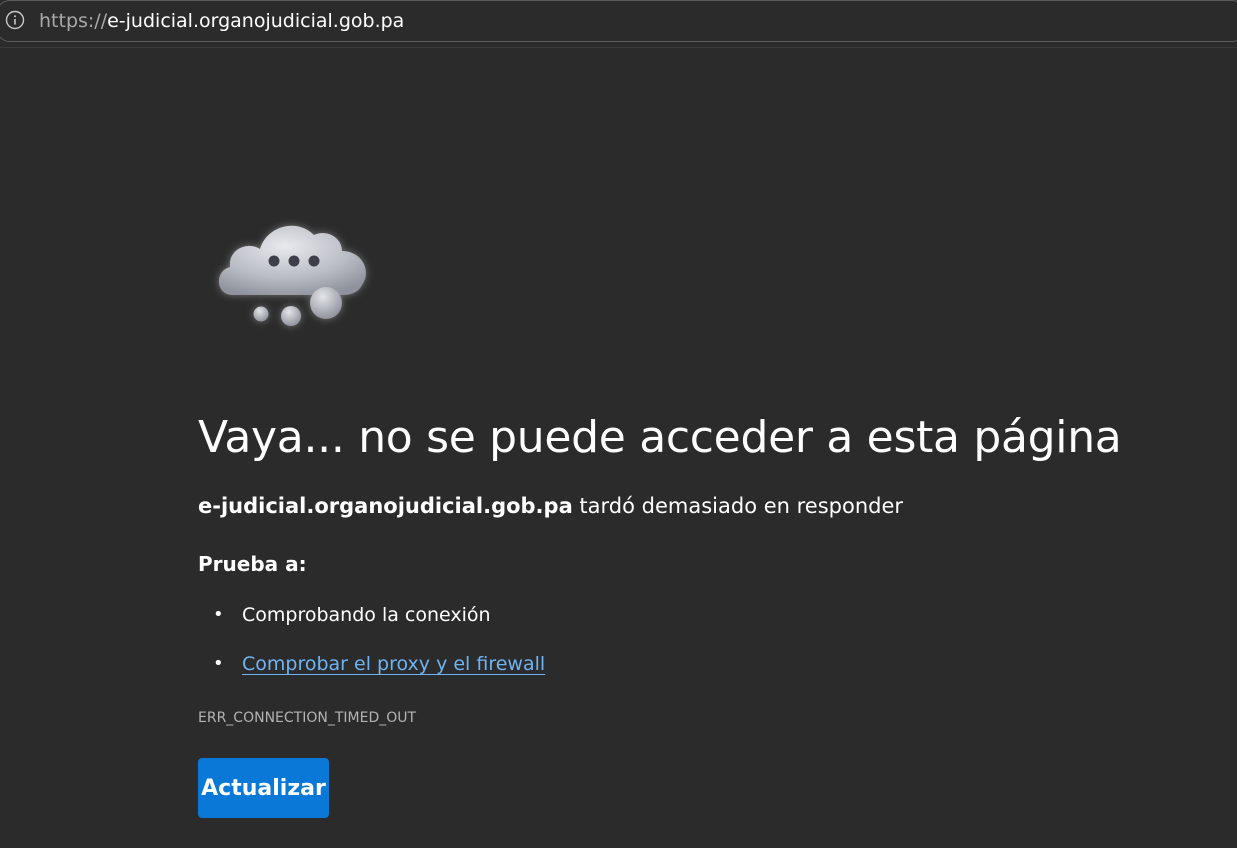 This screenshot has width=1237, height=848. I want to click on url-text: https://e-judicial.organojudicial.gob.pa, so click(221, 21).